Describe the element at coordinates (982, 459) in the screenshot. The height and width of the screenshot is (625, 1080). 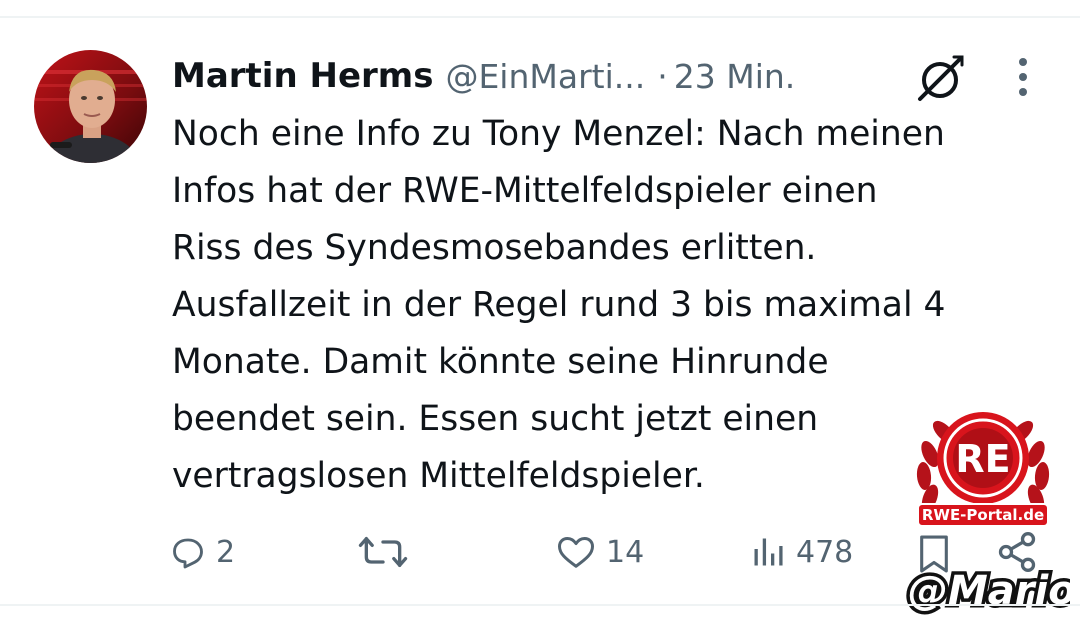
I see `svg-text: RE` at that location.